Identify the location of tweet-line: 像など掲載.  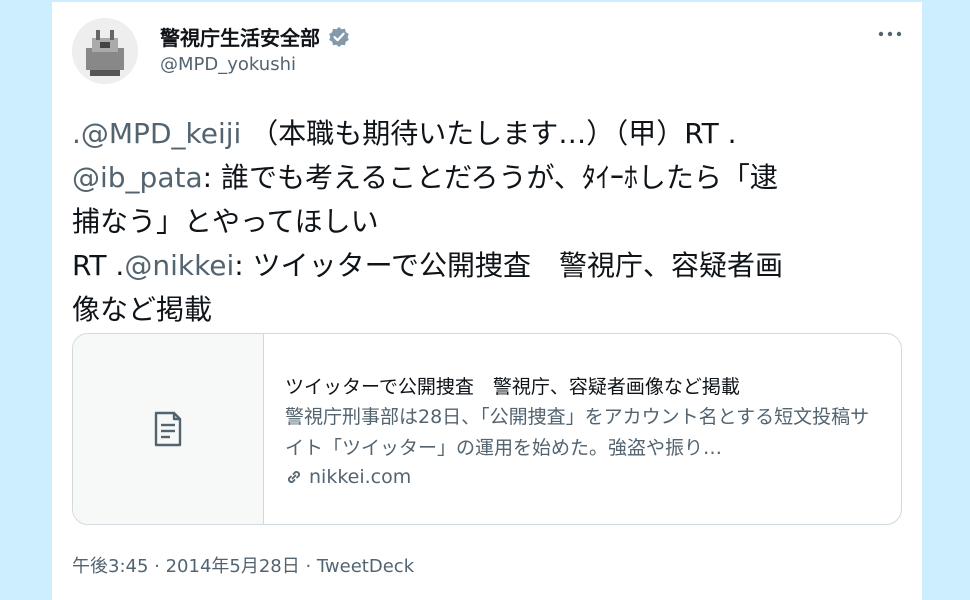
(492, 310).